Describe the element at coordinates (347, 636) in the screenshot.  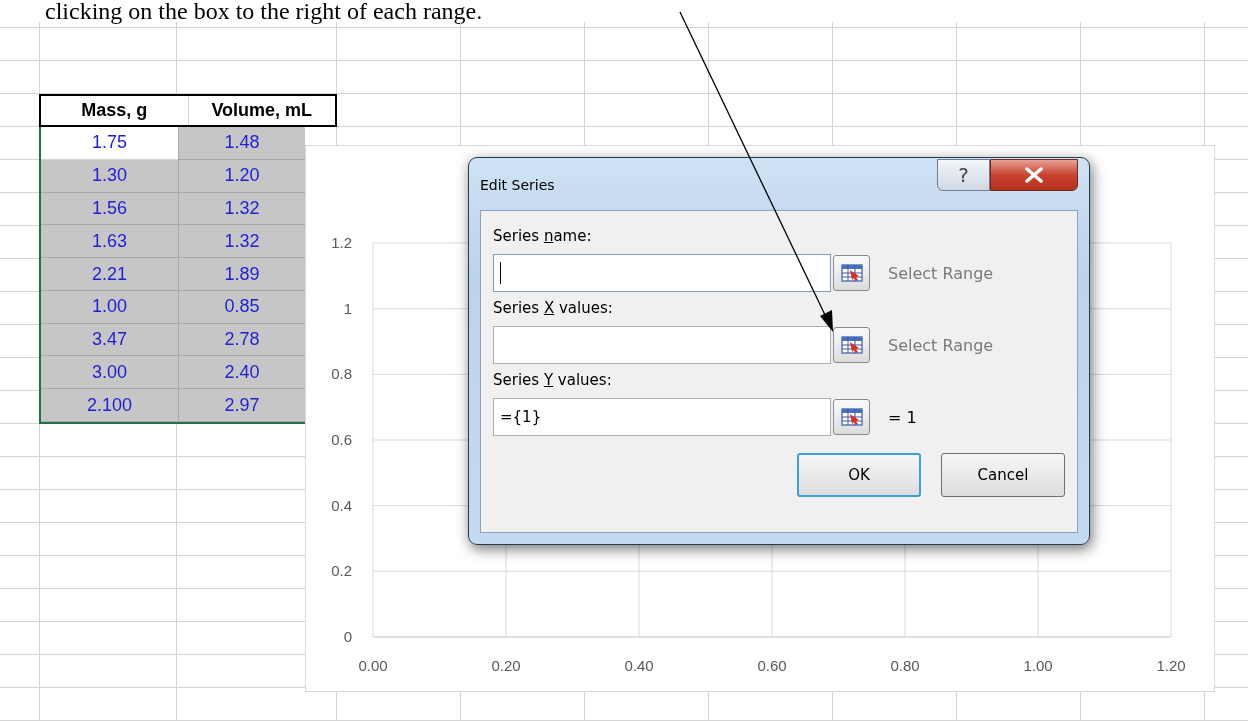
I see `tick-label: 0` at that location.